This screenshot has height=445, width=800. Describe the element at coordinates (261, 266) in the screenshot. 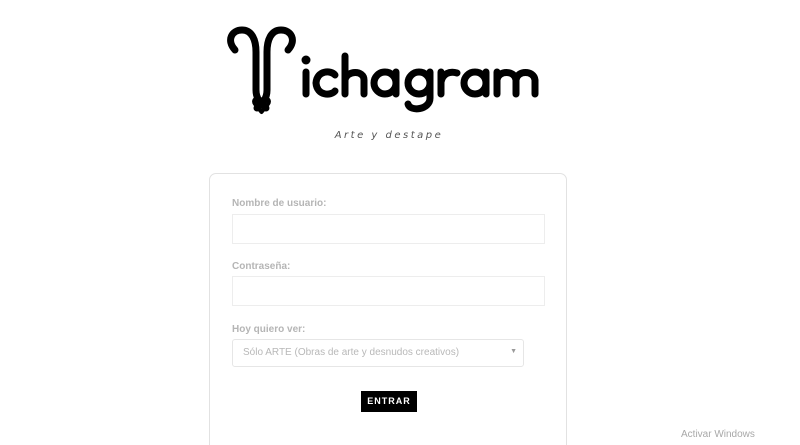

I see `password-label: Contraseña:` at that location.